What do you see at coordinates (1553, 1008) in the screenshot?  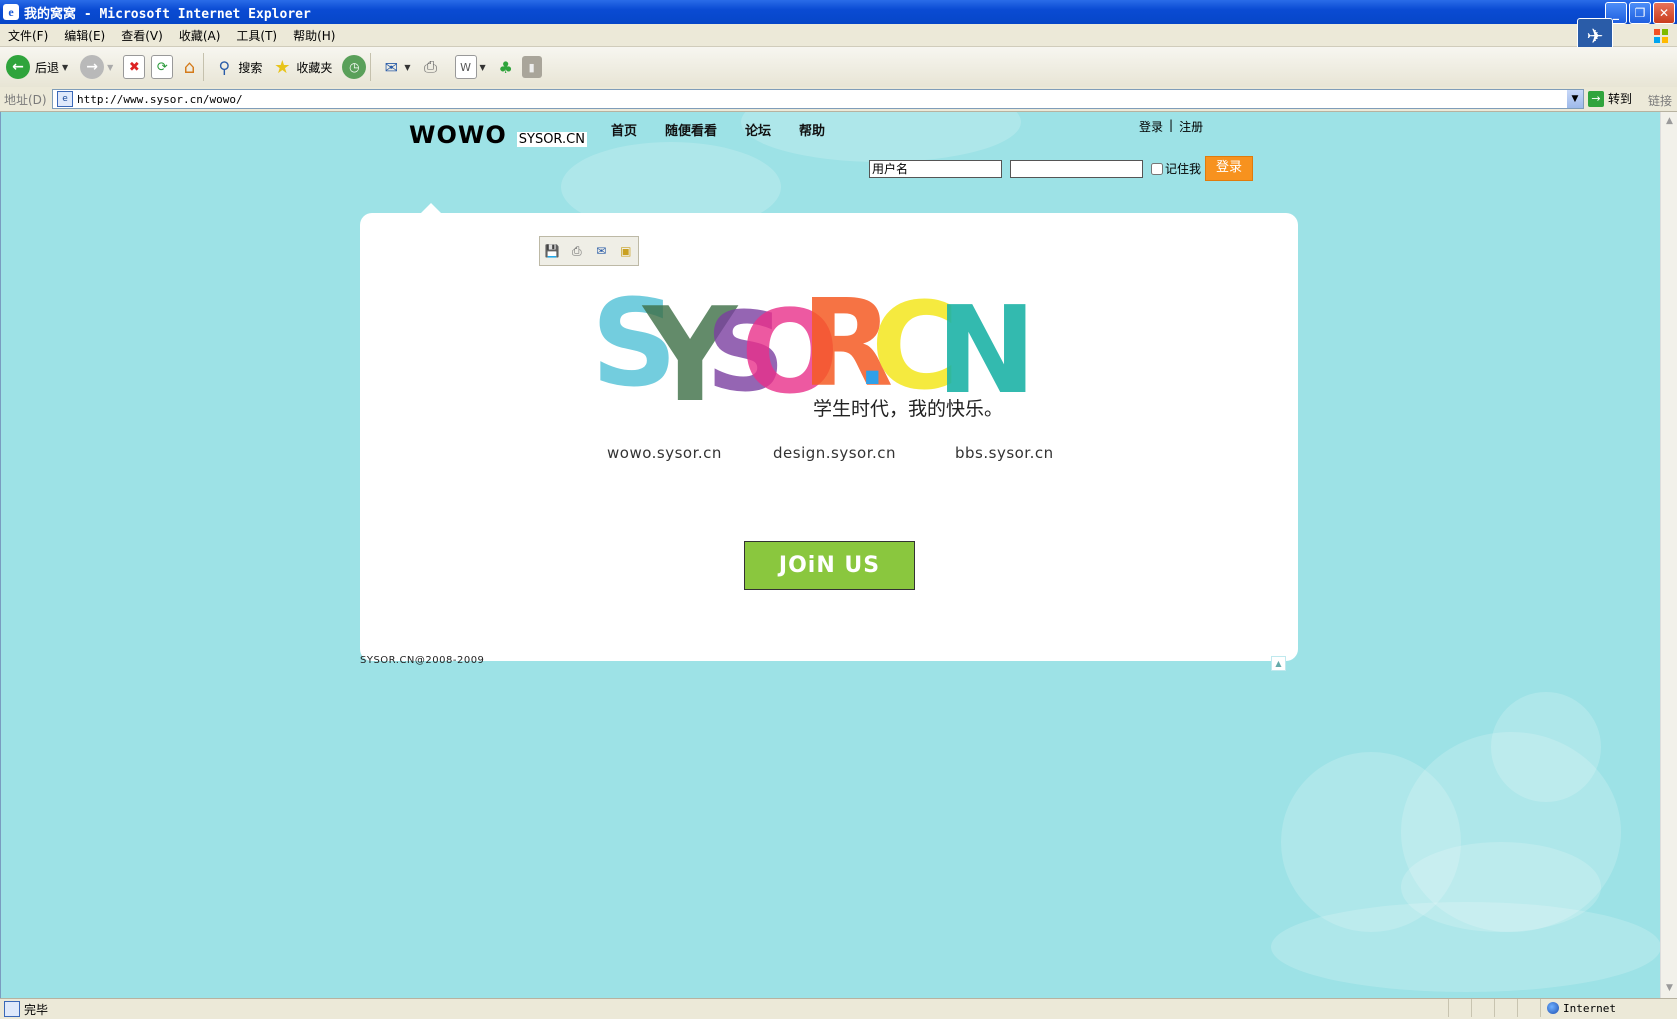 I see `globe-icon` at bounding box center [1553, 1008].